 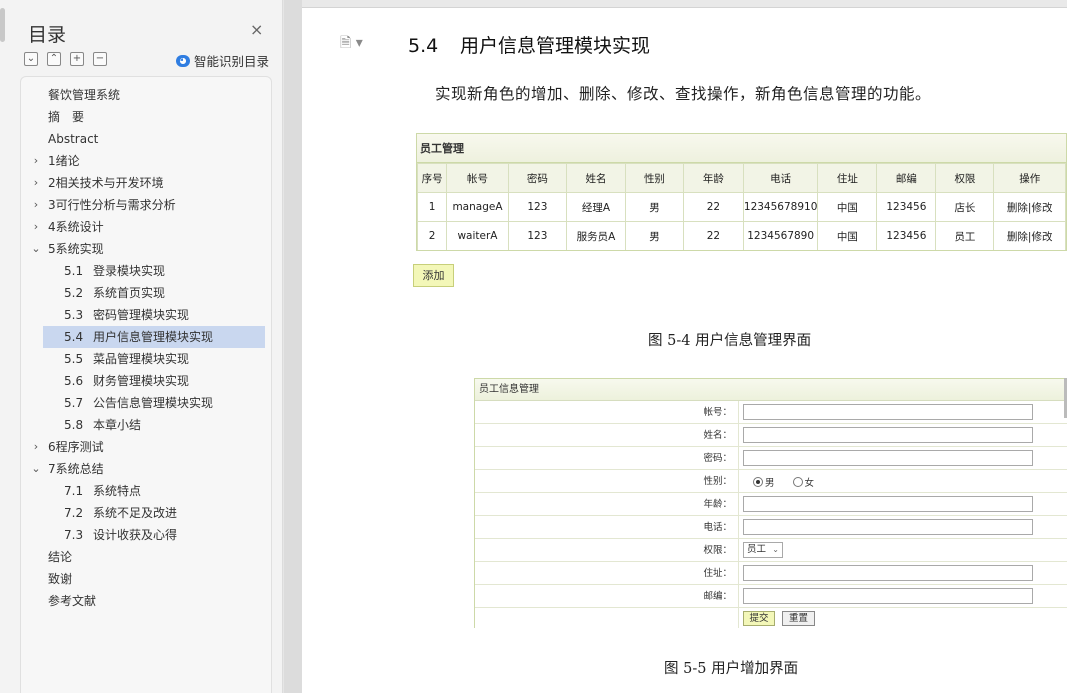 What do you see at coordinates (154, 491) in the screenshot?
I see `toc-item: 7.1 系统特点` at bounding box center [154, 491].